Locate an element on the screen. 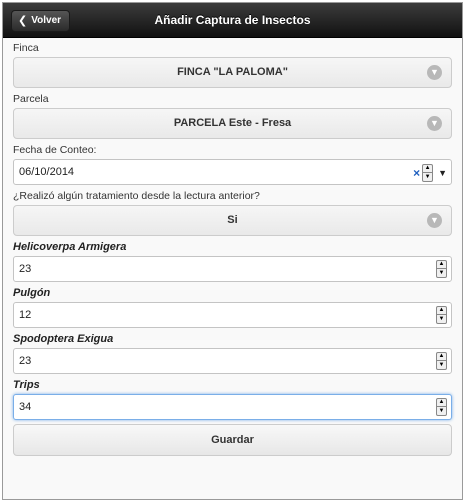  date-spinner-icon: ▲ ▼ is located at coordinates (428, 173).